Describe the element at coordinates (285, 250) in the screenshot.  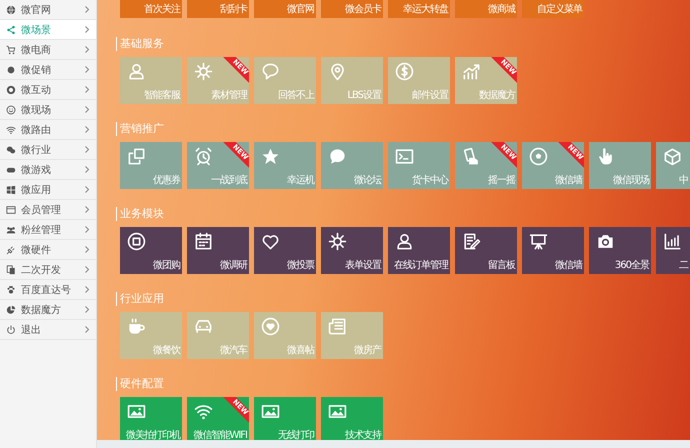
I see `menu-tile: 微投票` at that location.